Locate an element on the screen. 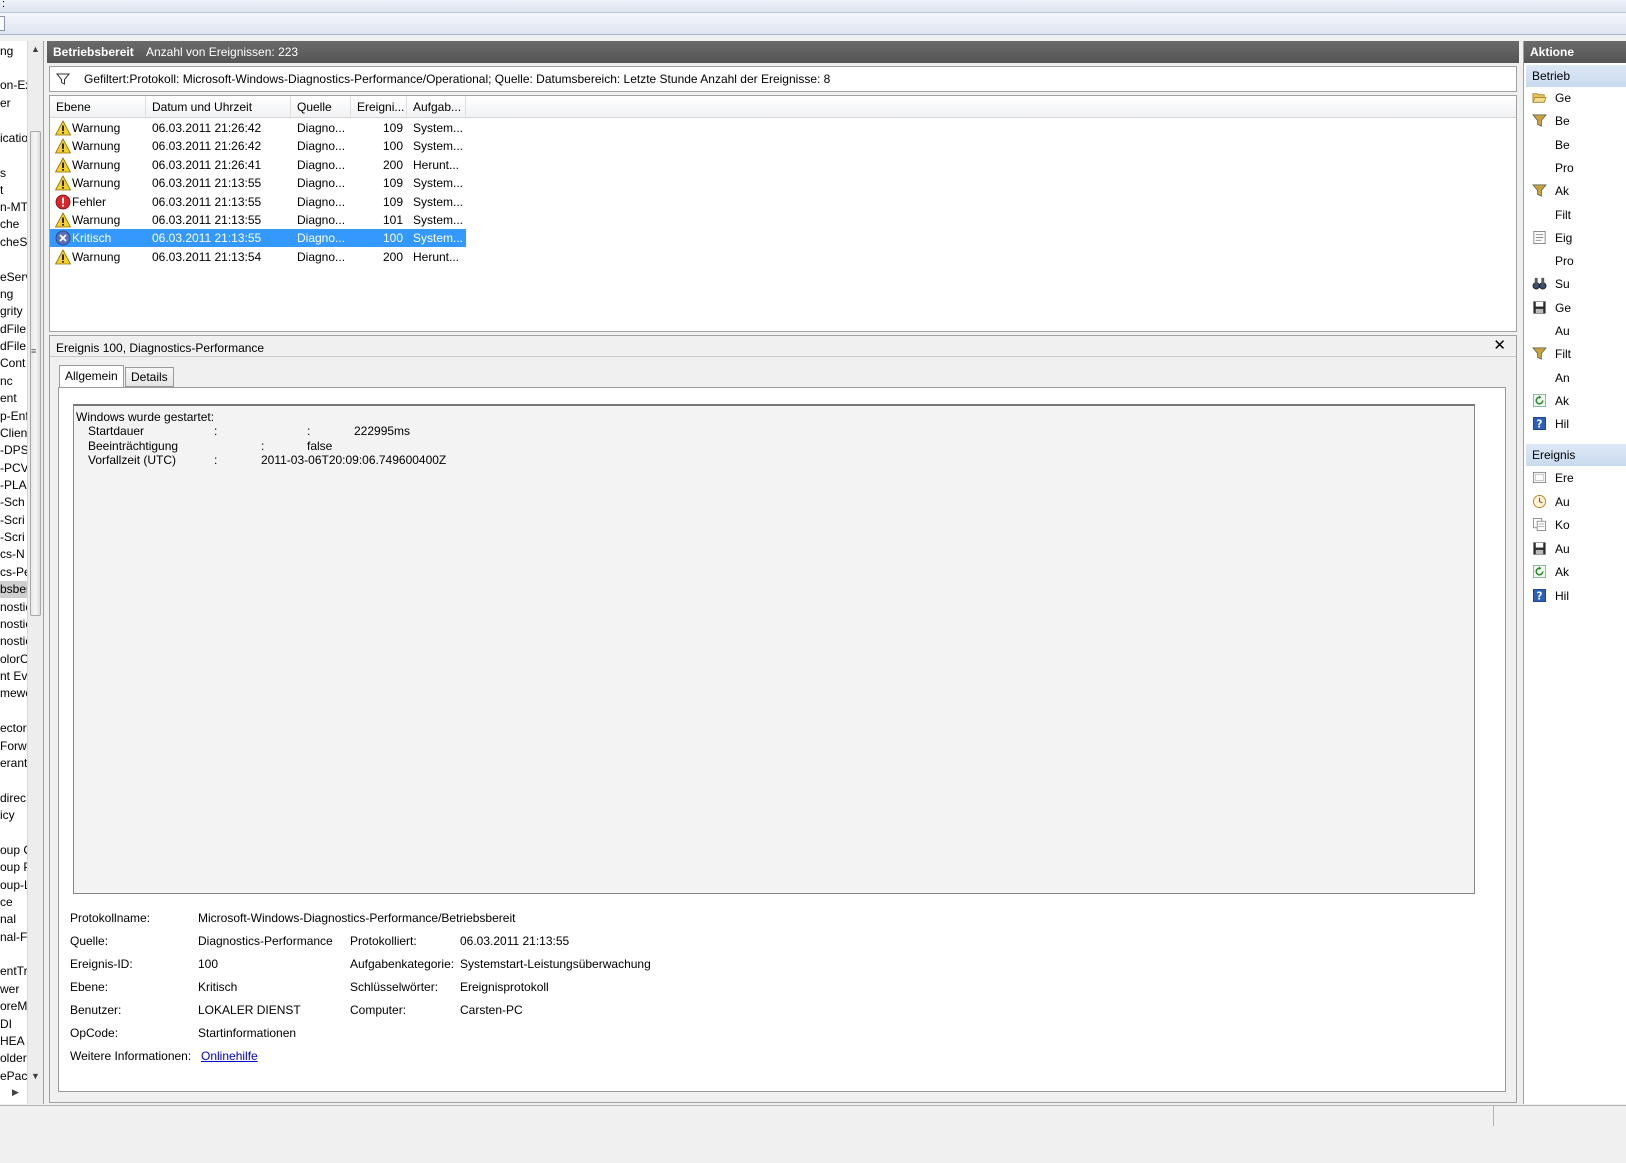 The width and height of the screenshot is (1626, 1163). online-help-link: Onlinehilfe is located at coordinates (229, 1056).